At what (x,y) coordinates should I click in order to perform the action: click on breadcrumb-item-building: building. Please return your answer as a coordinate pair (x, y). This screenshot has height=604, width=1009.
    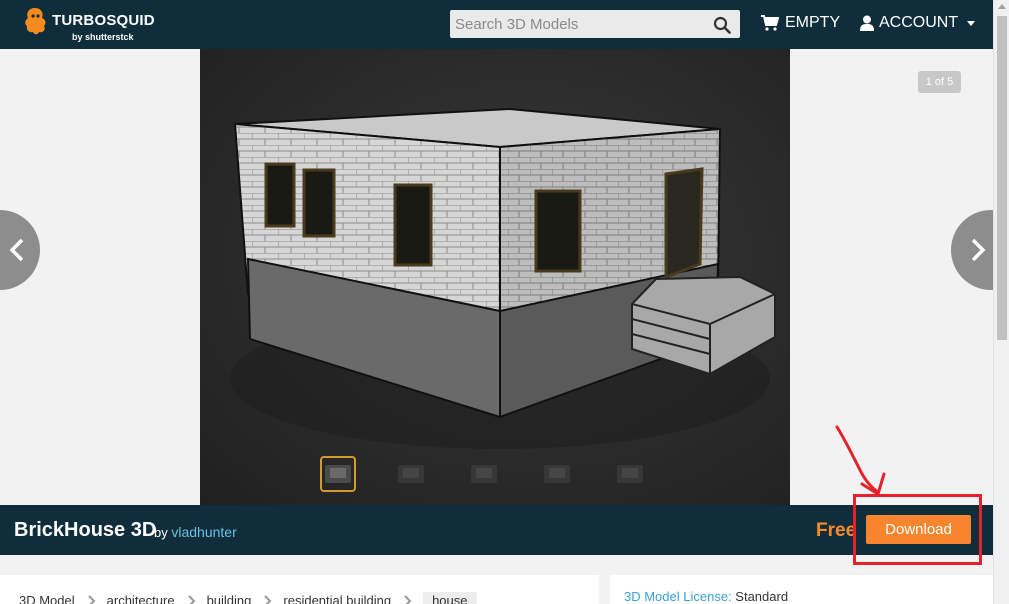
    Looking at the image, I should click on (229, 598).